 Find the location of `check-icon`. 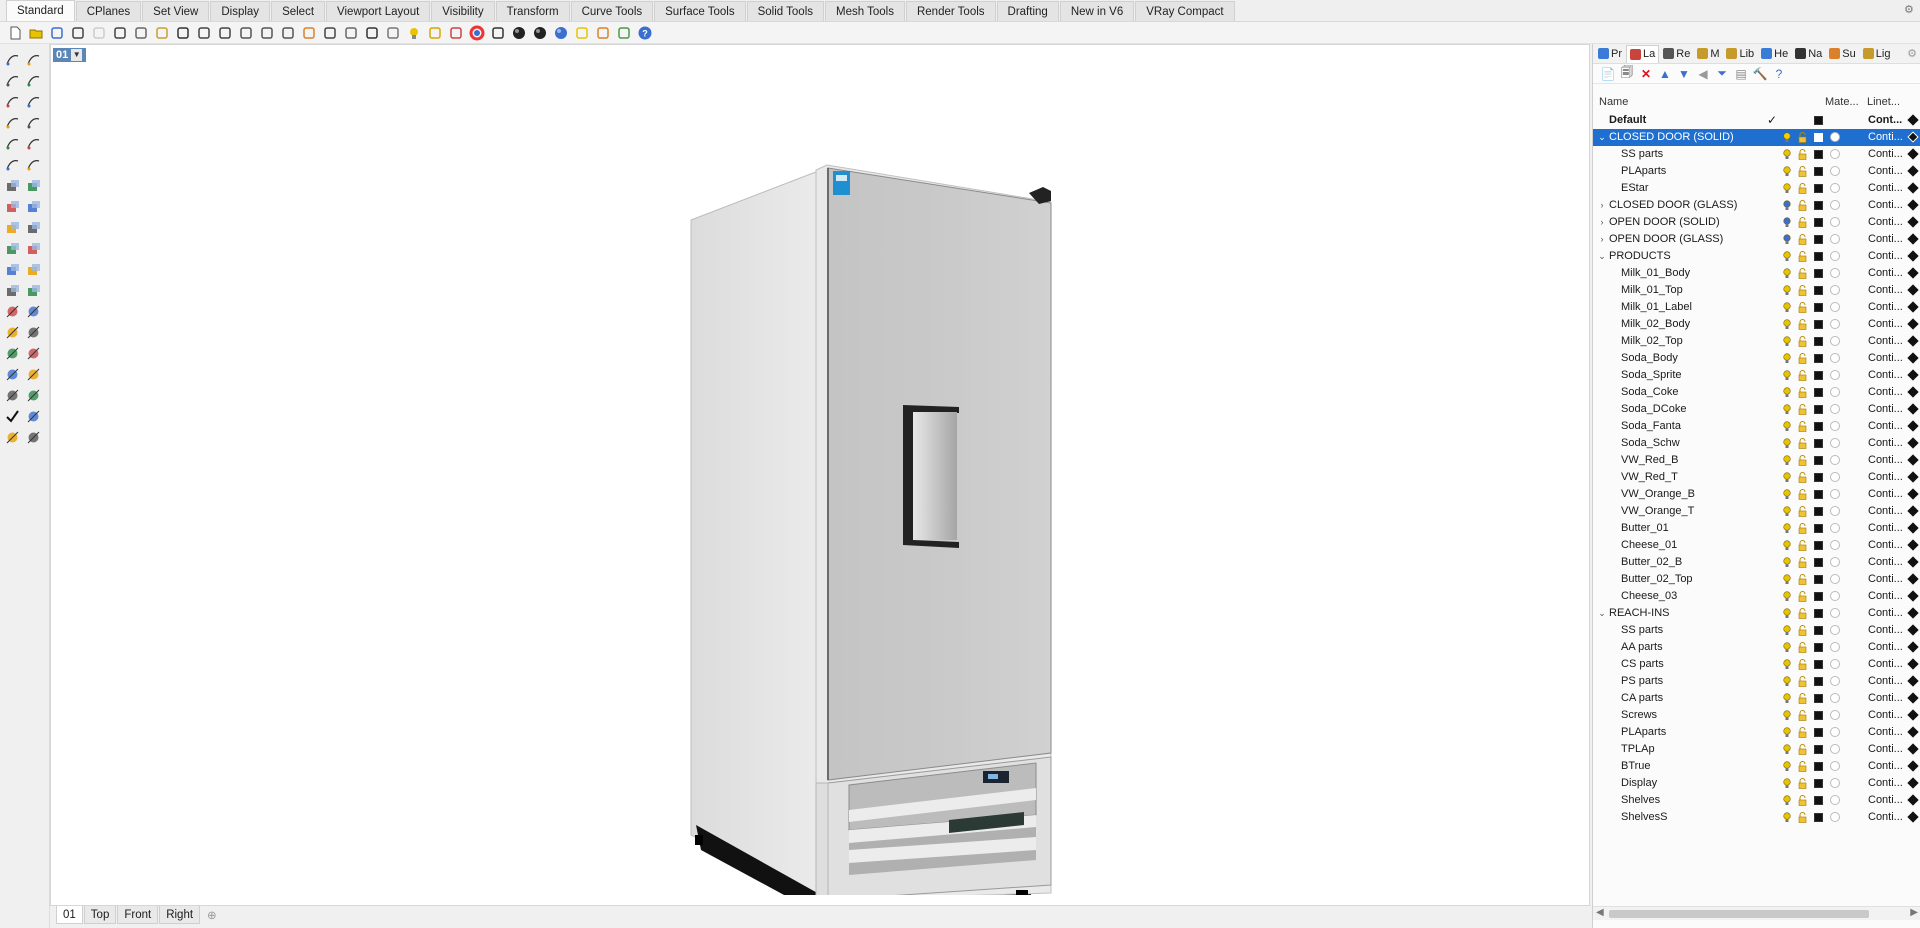

check-icon is located at coordinates (12, 416).